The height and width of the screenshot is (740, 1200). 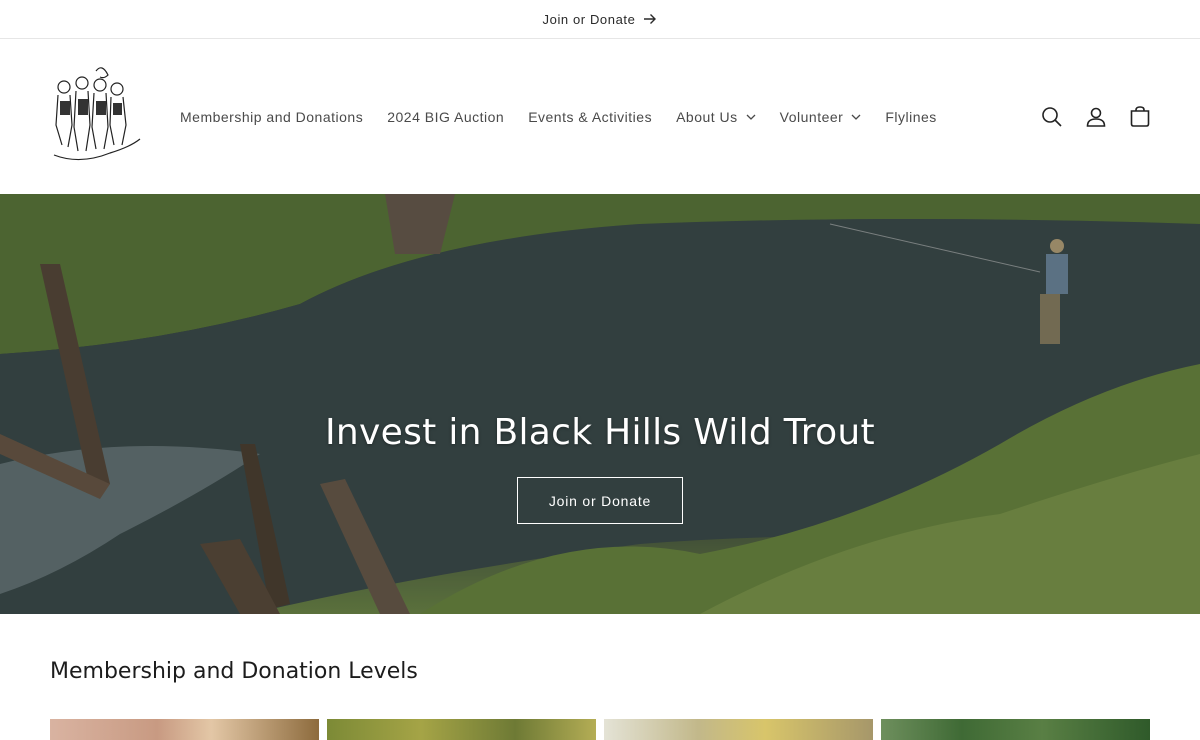 What do you see at coordinates (234, 671) in the screenshot?
I see `section-title: Membership and Donation Levels` at bounding box center [234, 671].